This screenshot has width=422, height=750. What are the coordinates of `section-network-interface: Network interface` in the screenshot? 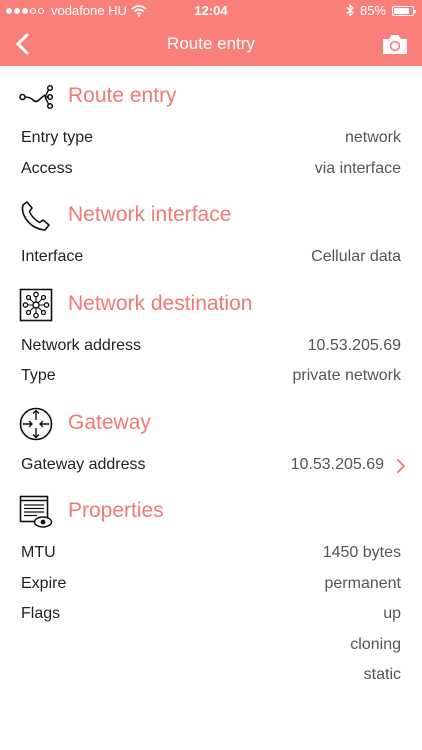 It's located at (211, 214).